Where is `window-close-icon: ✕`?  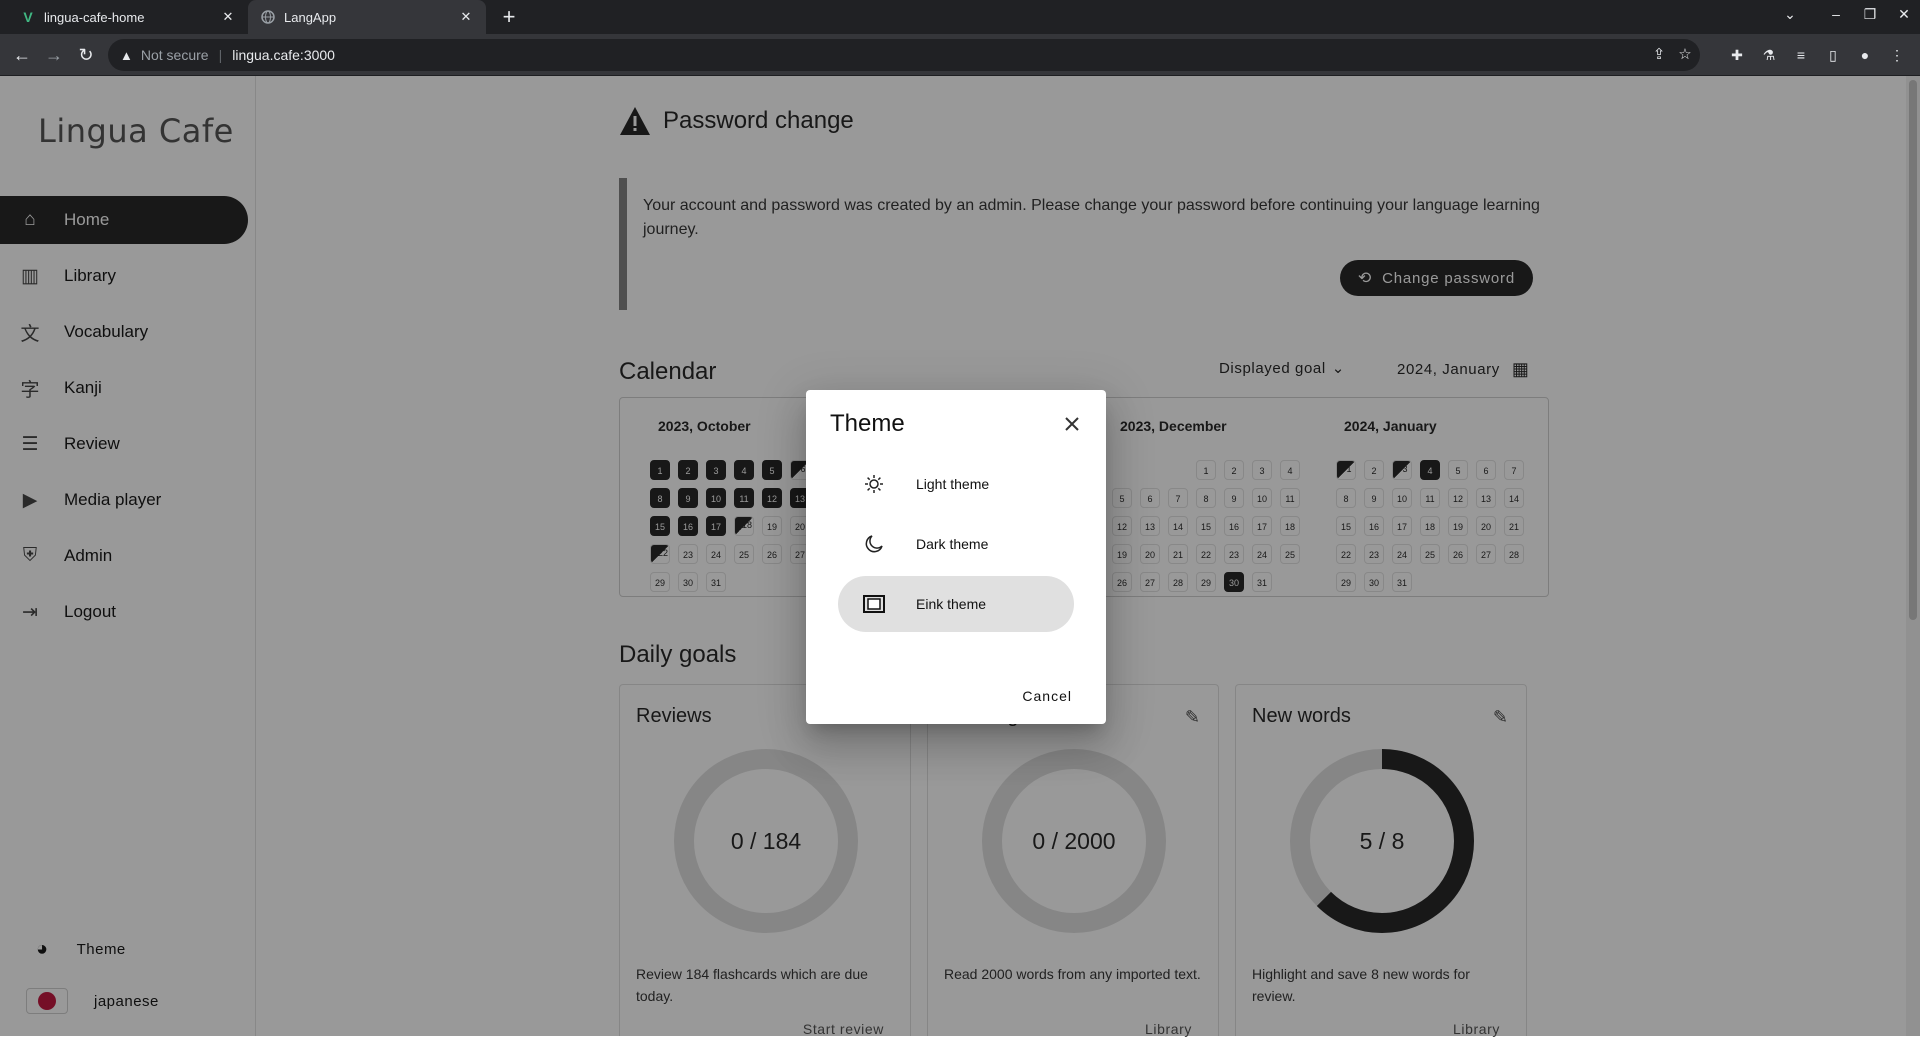 window-close-icon: ✕ is located at coordinates (1904, 14).